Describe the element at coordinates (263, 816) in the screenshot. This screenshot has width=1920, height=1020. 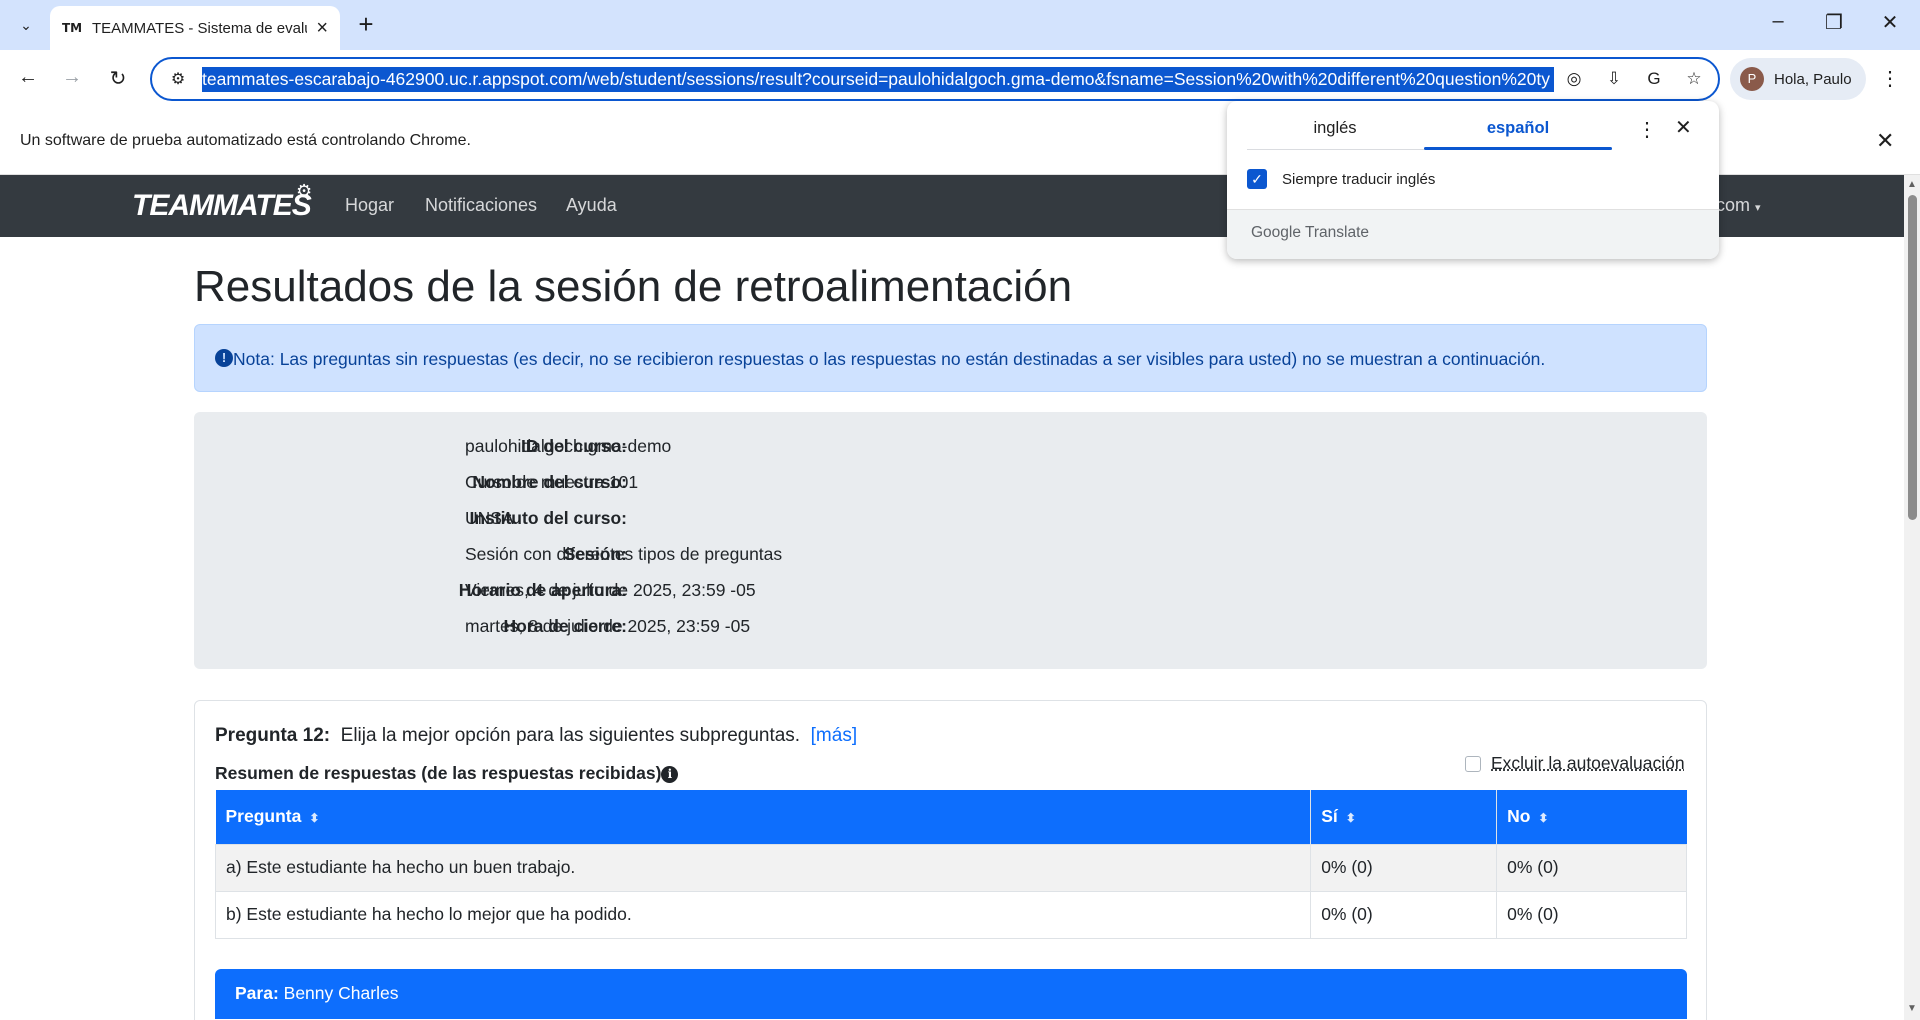
I see `column-header-label: Pregunta` at that location.